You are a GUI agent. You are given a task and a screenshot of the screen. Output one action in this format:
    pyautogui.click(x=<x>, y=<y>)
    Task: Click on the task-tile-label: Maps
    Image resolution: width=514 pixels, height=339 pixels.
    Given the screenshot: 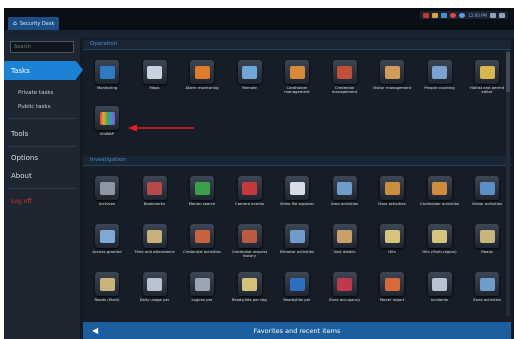 What is the action you would take?
    pyautogui.click(x=154, y=87)
    